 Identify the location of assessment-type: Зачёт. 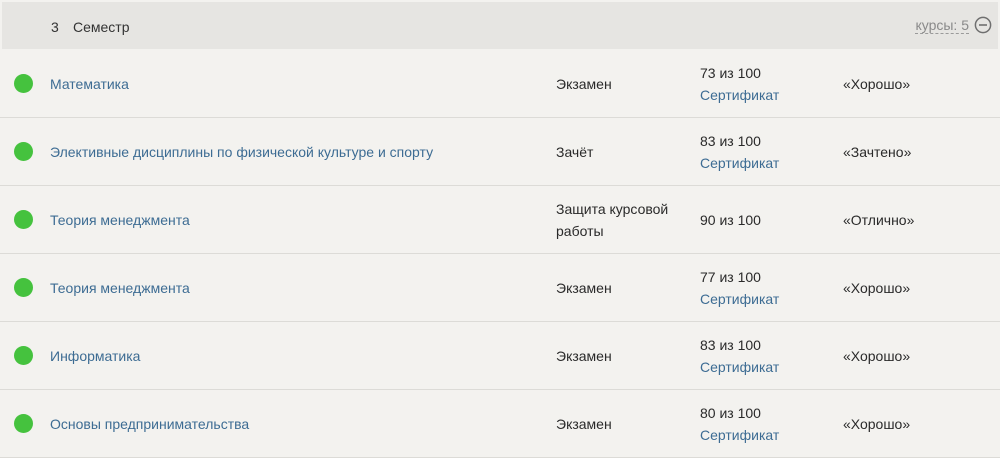
(575, 152).